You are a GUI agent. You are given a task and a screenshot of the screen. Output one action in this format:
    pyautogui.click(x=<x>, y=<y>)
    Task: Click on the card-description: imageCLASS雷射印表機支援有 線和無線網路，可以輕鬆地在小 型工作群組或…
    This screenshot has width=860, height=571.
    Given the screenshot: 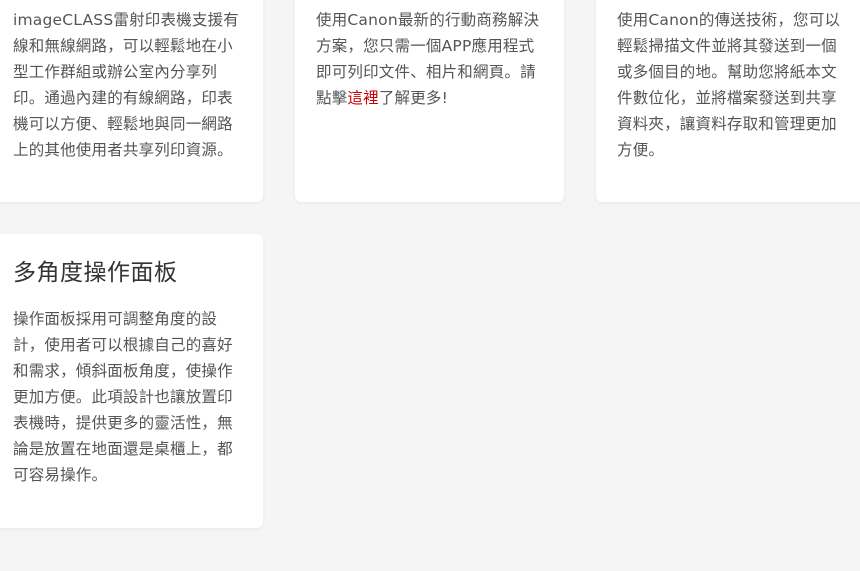 What is the action you would take?
    pyautogui.click(x=138, y=85)
    